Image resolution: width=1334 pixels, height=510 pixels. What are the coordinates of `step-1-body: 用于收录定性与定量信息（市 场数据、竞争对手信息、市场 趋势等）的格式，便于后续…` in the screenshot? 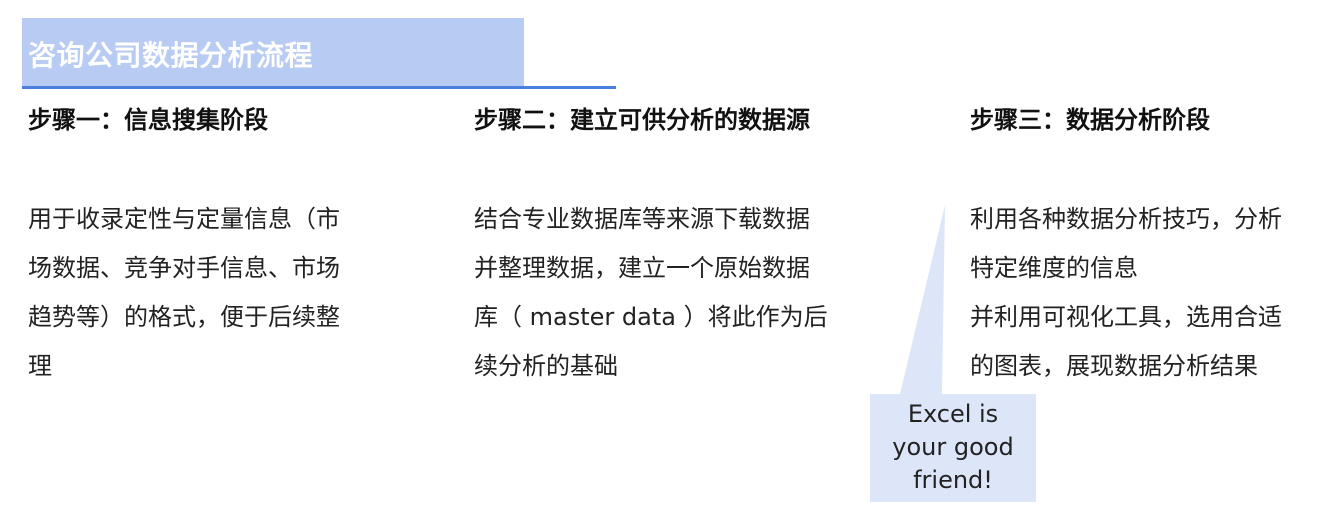 It's located at (184, 293).